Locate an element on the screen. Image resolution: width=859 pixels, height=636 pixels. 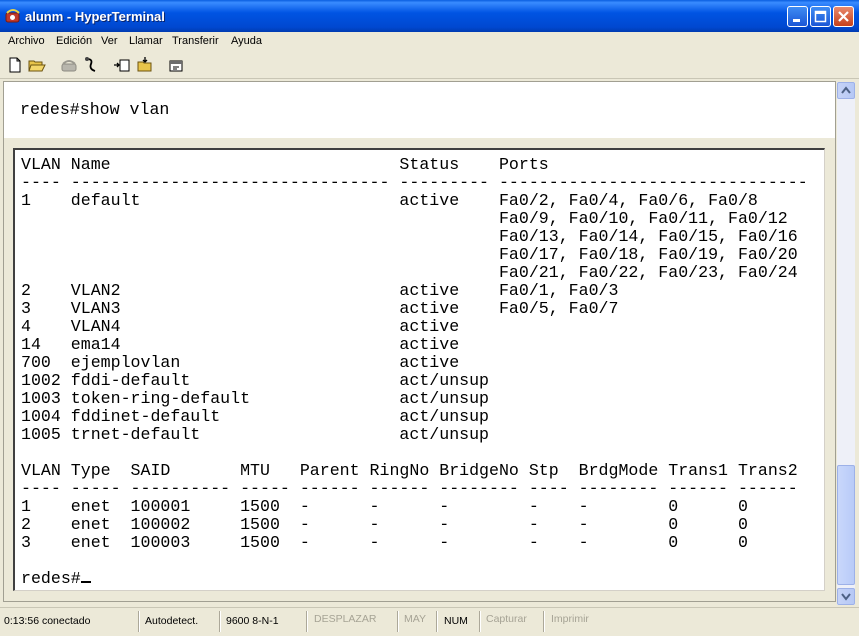
maximize-button is located at coordinates (820, 16).